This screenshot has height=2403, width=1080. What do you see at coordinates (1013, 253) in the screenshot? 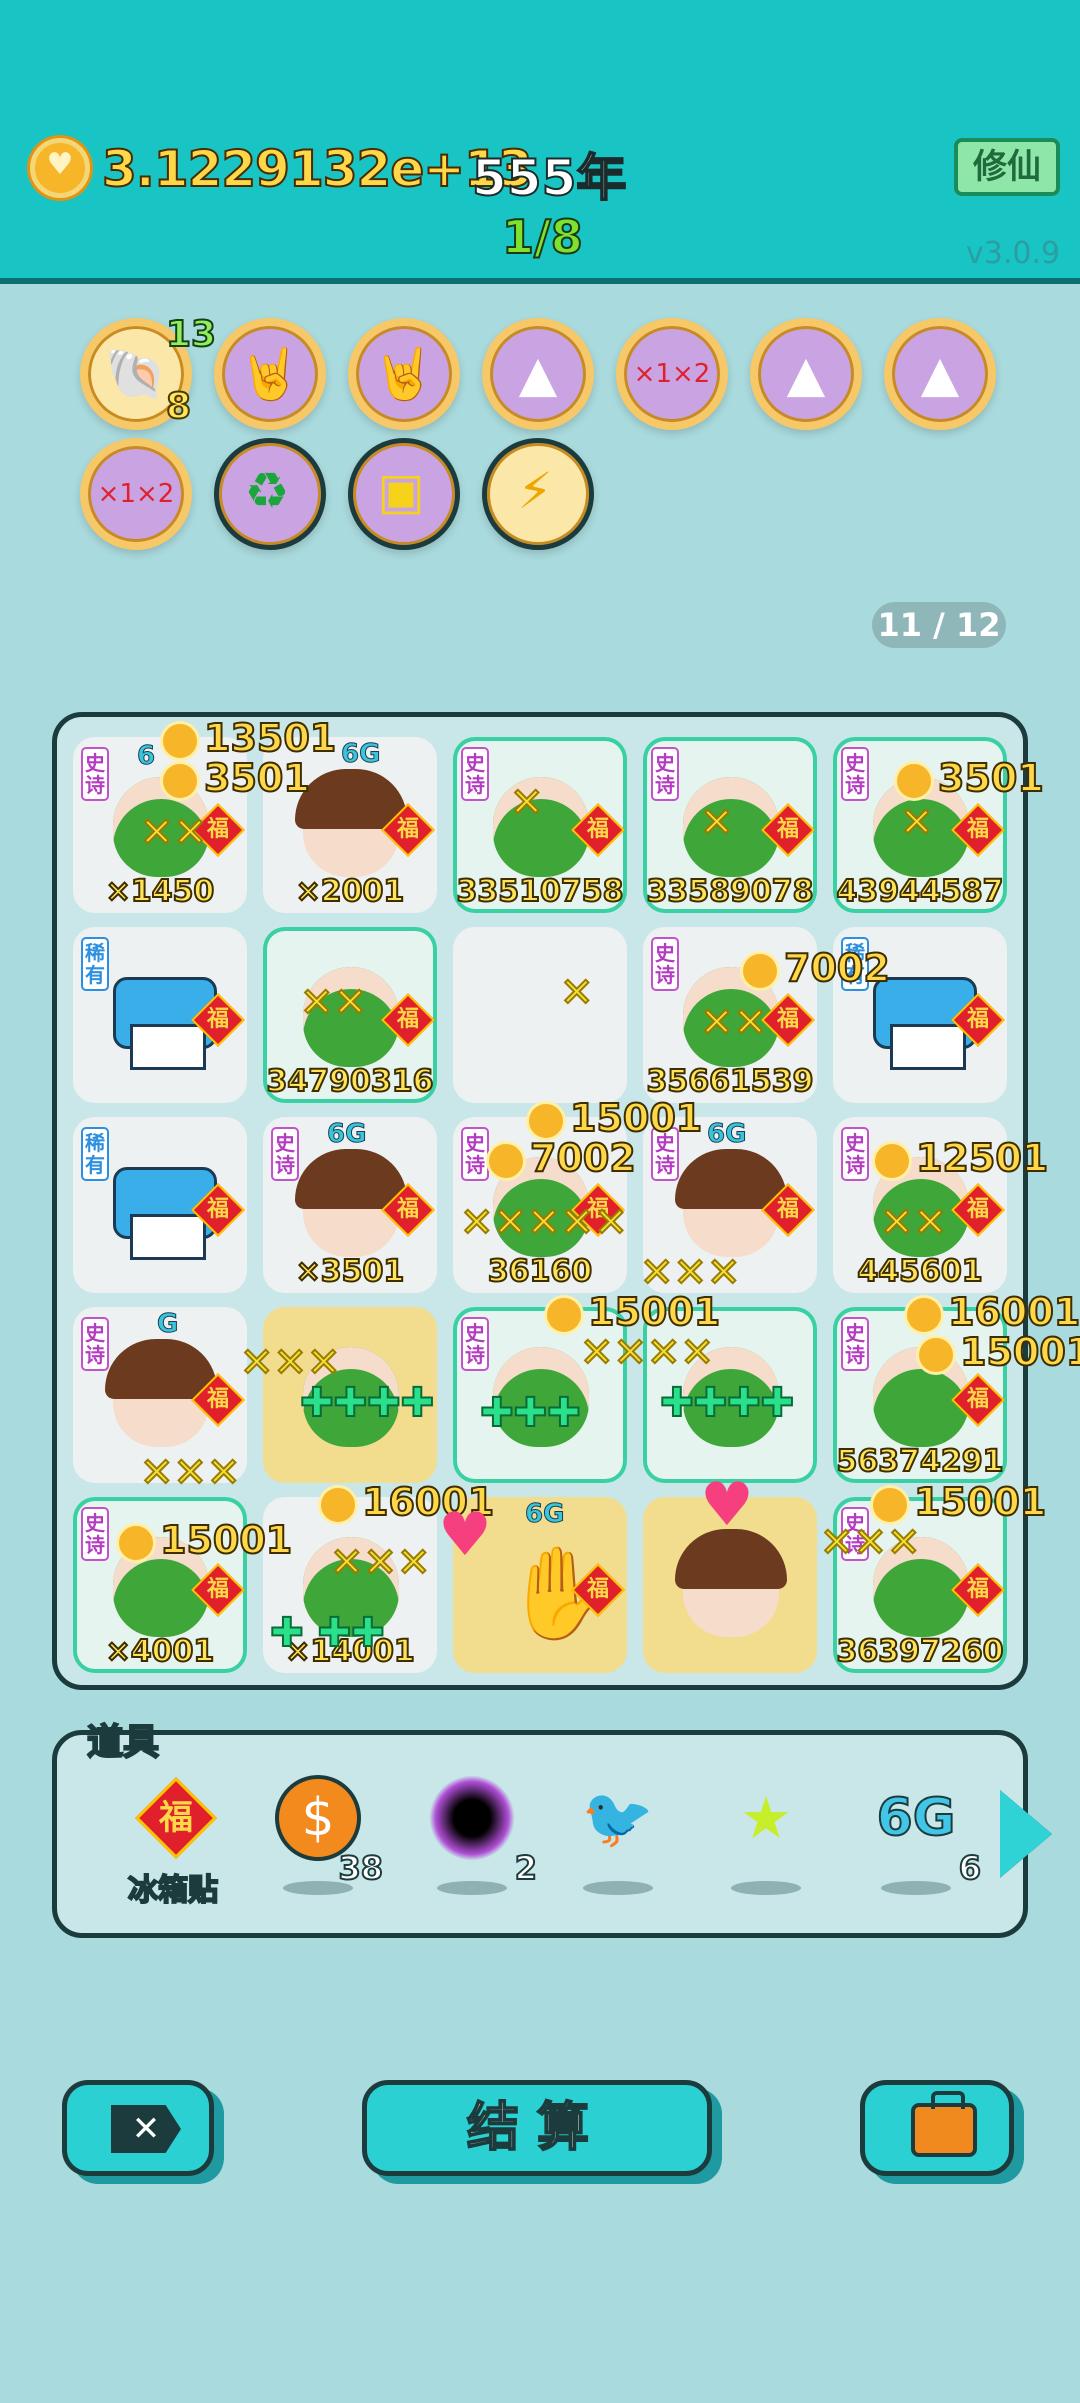
I see `version-label: v3.0.9` at bounding box center [1013, 253].